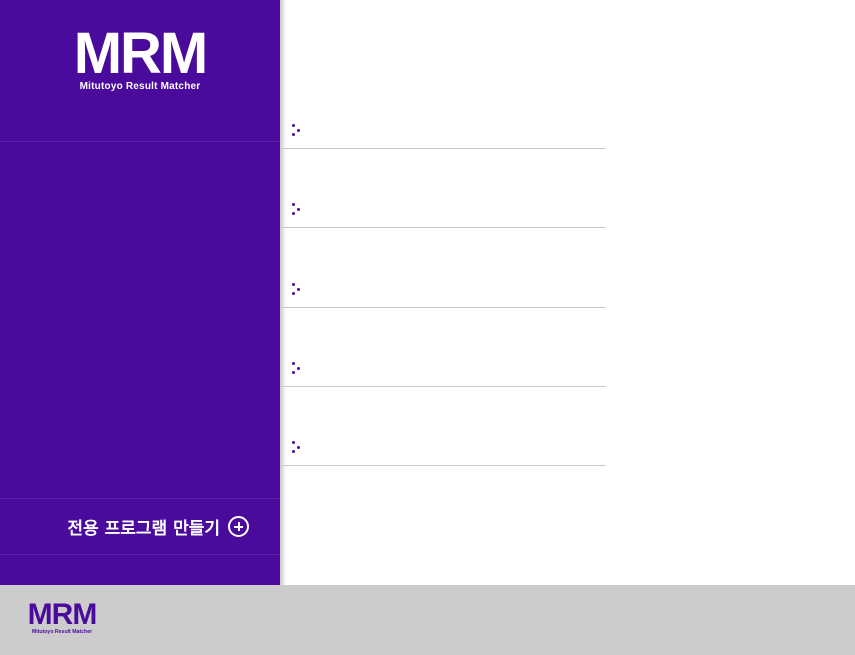  I want to click on logo-mark: MRM, so click(141, 53).